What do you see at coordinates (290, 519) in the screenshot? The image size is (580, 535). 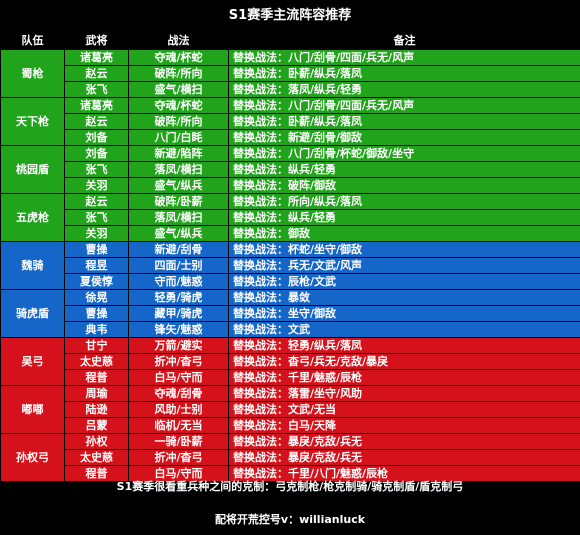 I see `contact-note: 配将开荒控号v：willianluck` at bounding box center [290, 519].